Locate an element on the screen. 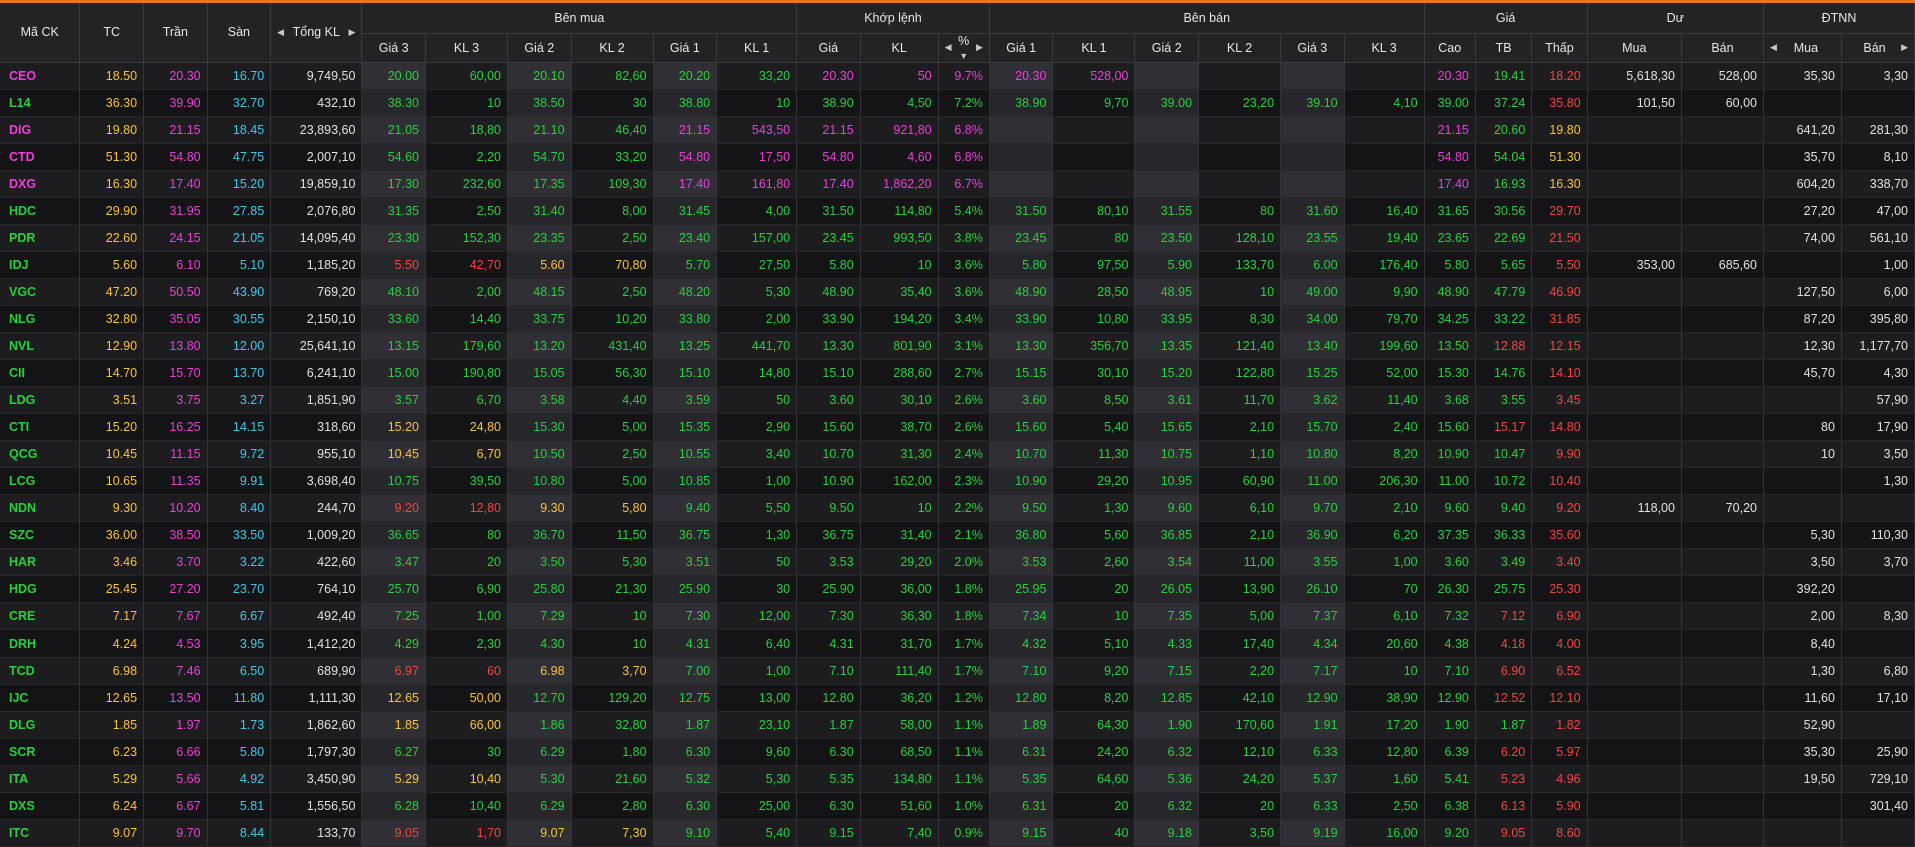  header-foreign-sell: Bán ▶ is located at coordinates (1878, 48).